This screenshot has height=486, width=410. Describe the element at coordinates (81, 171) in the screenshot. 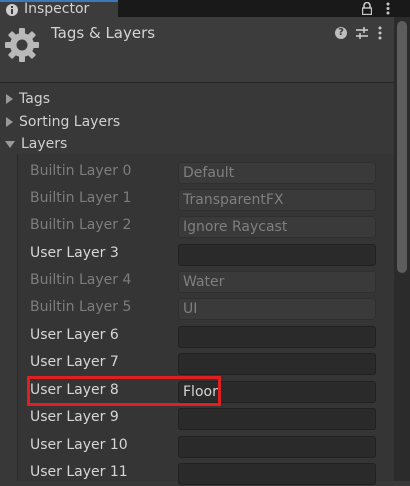

I see `layer-label: Builtin Layer 0` at that location.